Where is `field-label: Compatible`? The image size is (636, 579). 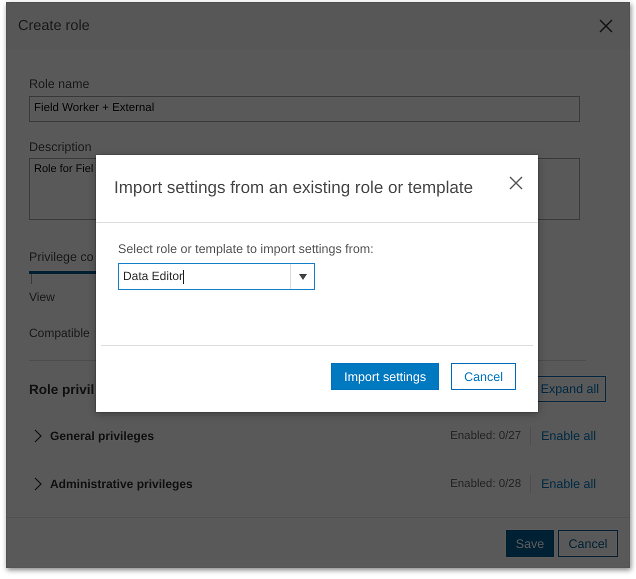 field-label: Compatible is located at coordinates (59, 333).